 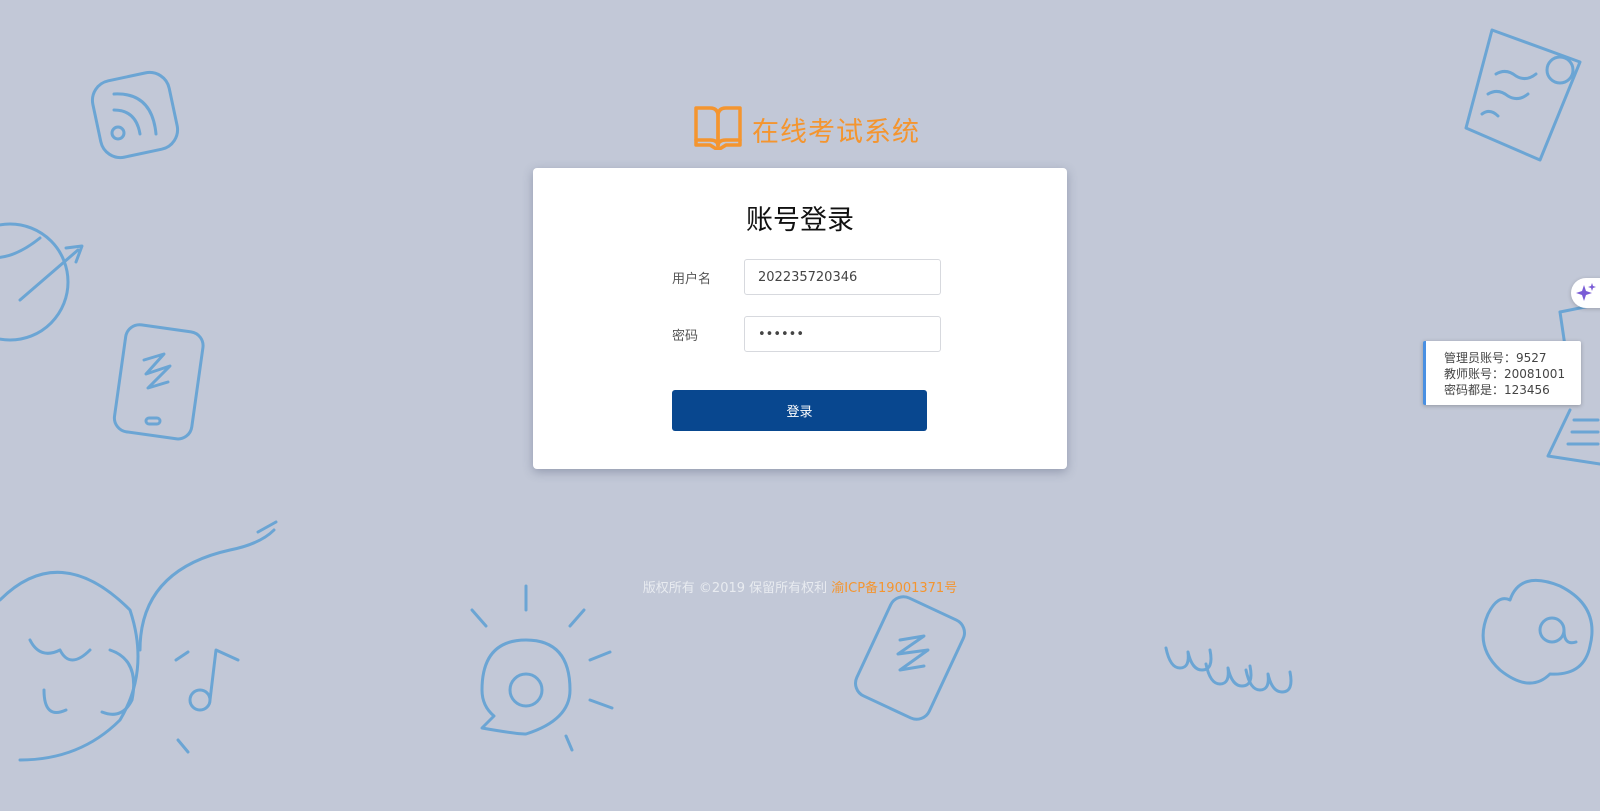 What do you see at coordinates (158, 382) in the screenshot?
I see `phone-icon` at bounding box center [158, 382].